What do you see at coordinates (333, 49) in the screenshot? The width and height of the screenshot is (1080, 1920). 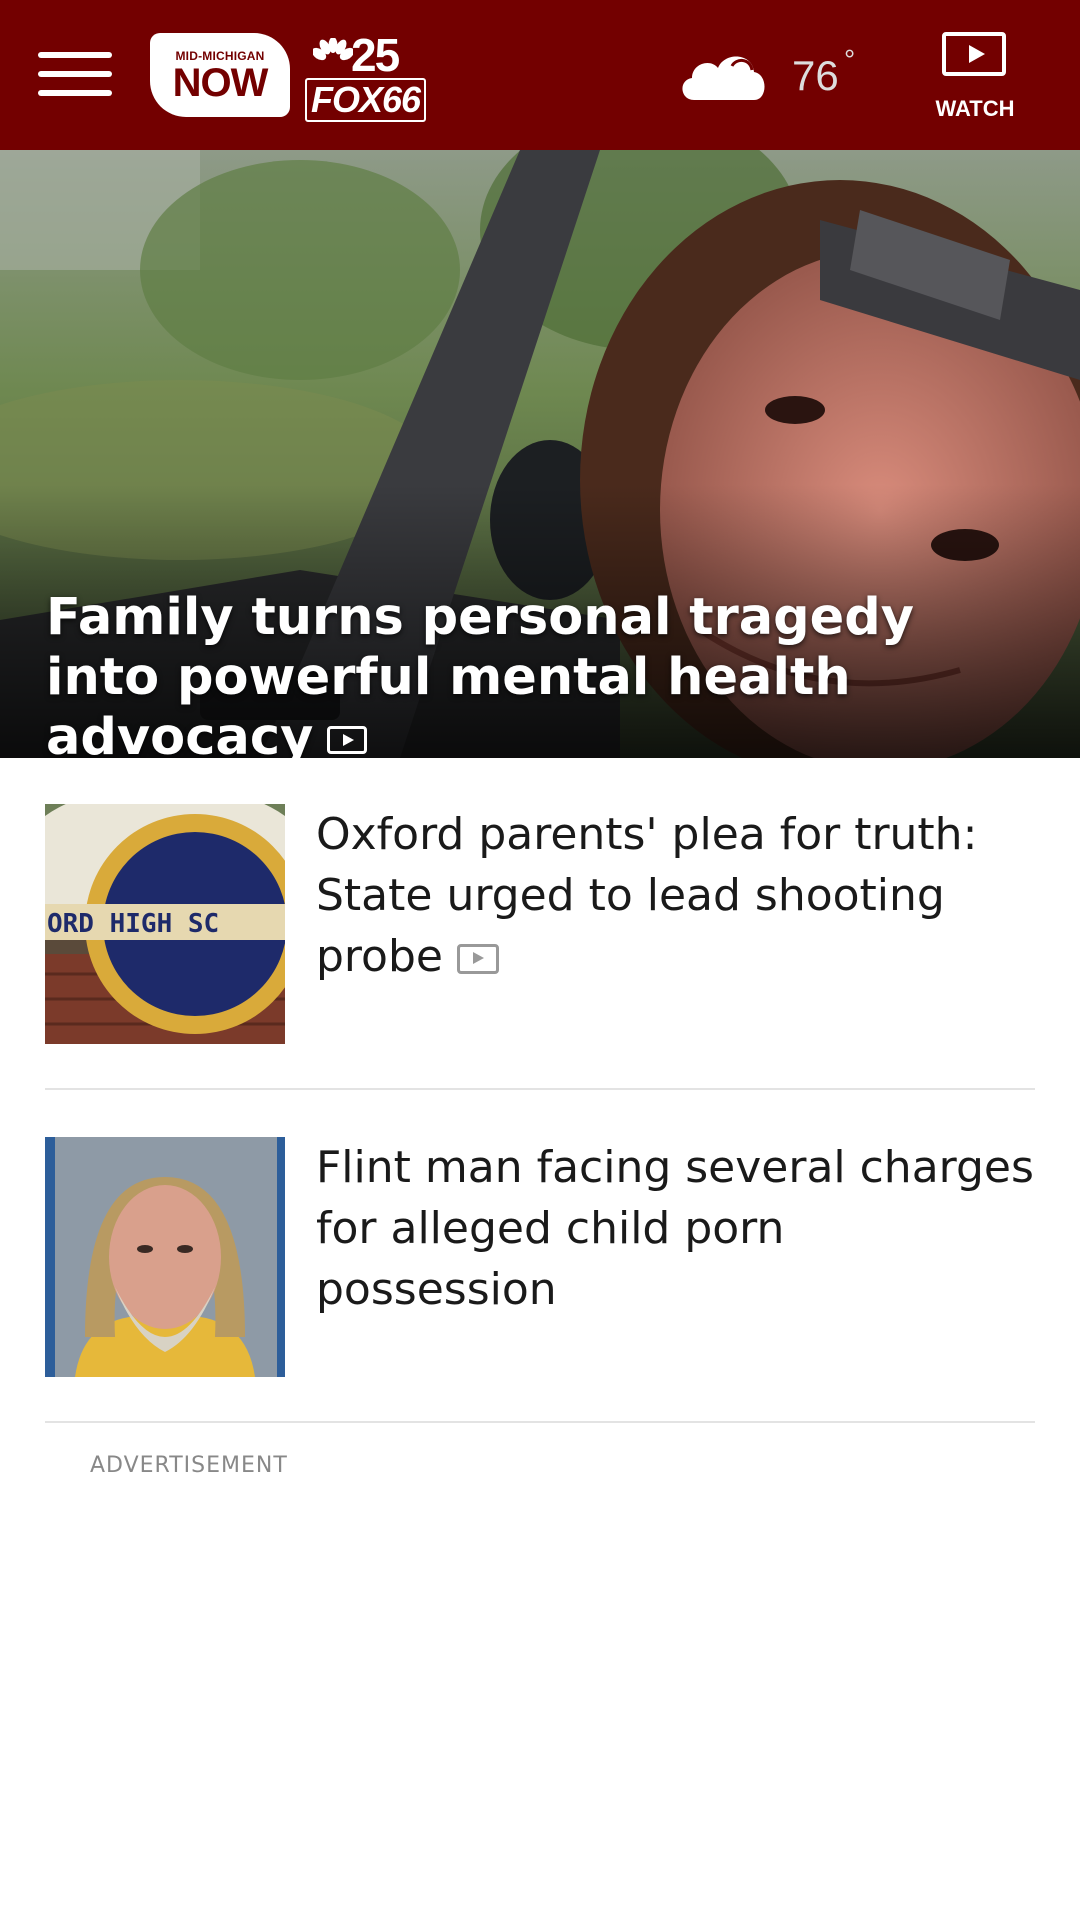 I see `peacock-icon` at bounding box center [333, 49].